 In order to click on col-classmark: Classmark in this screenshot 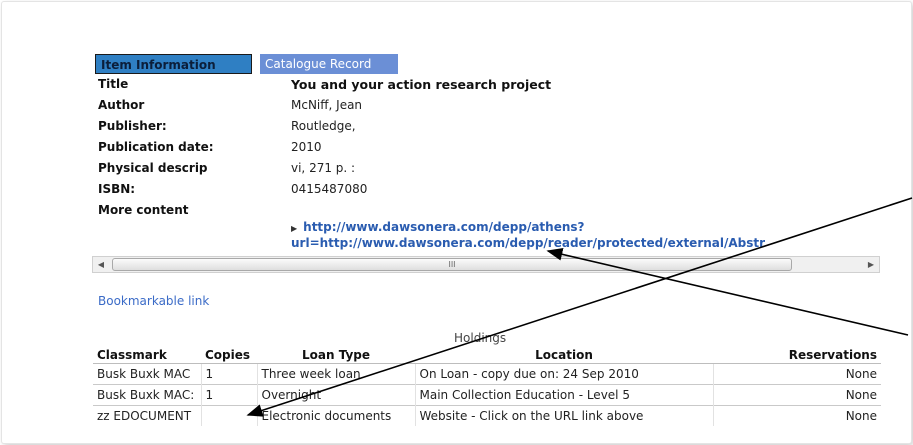, I will do `click(147, 355)`.